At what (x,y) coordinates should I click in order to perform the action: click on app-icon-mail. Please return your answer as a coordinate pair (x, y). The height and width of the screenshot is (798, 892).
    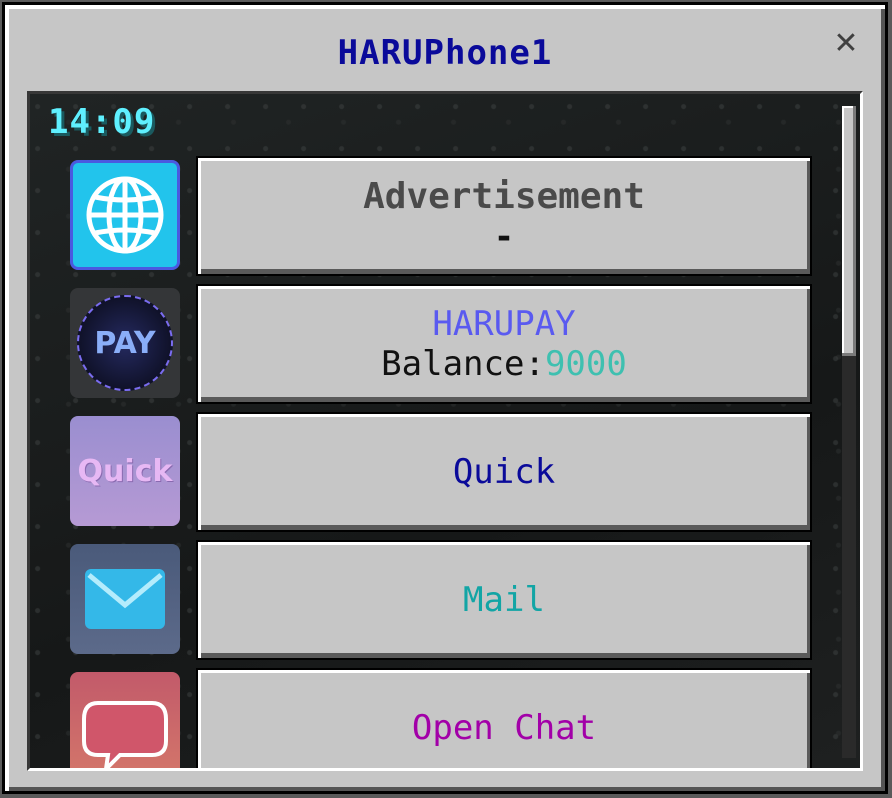
    Looking at the image, I should click on (125, 599).